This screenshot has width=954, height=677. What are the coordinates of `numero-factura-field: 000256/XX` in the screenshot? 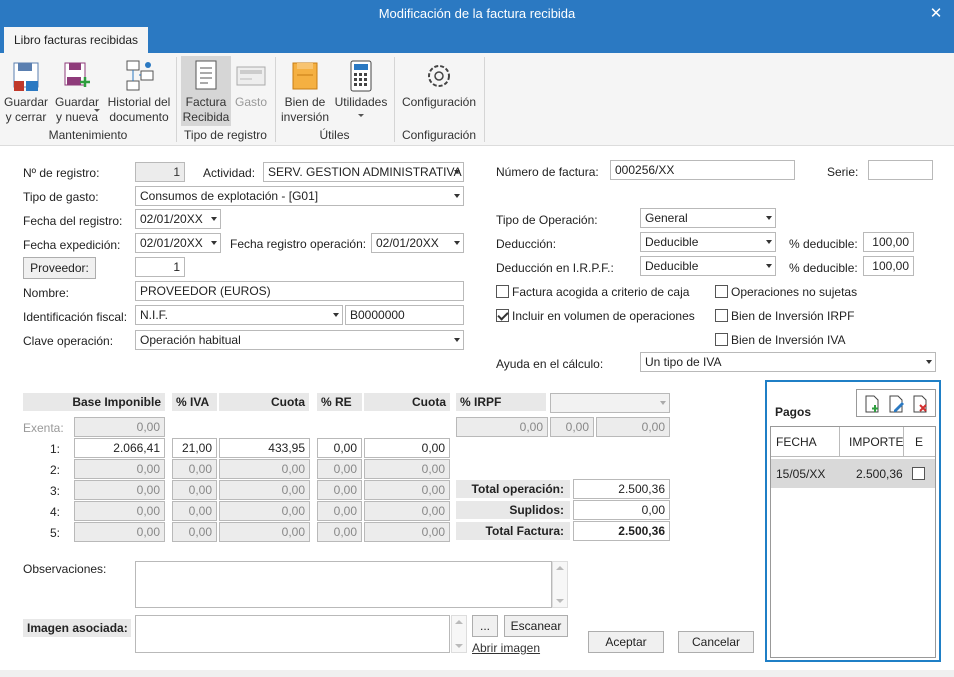 It's located at (702, 170).